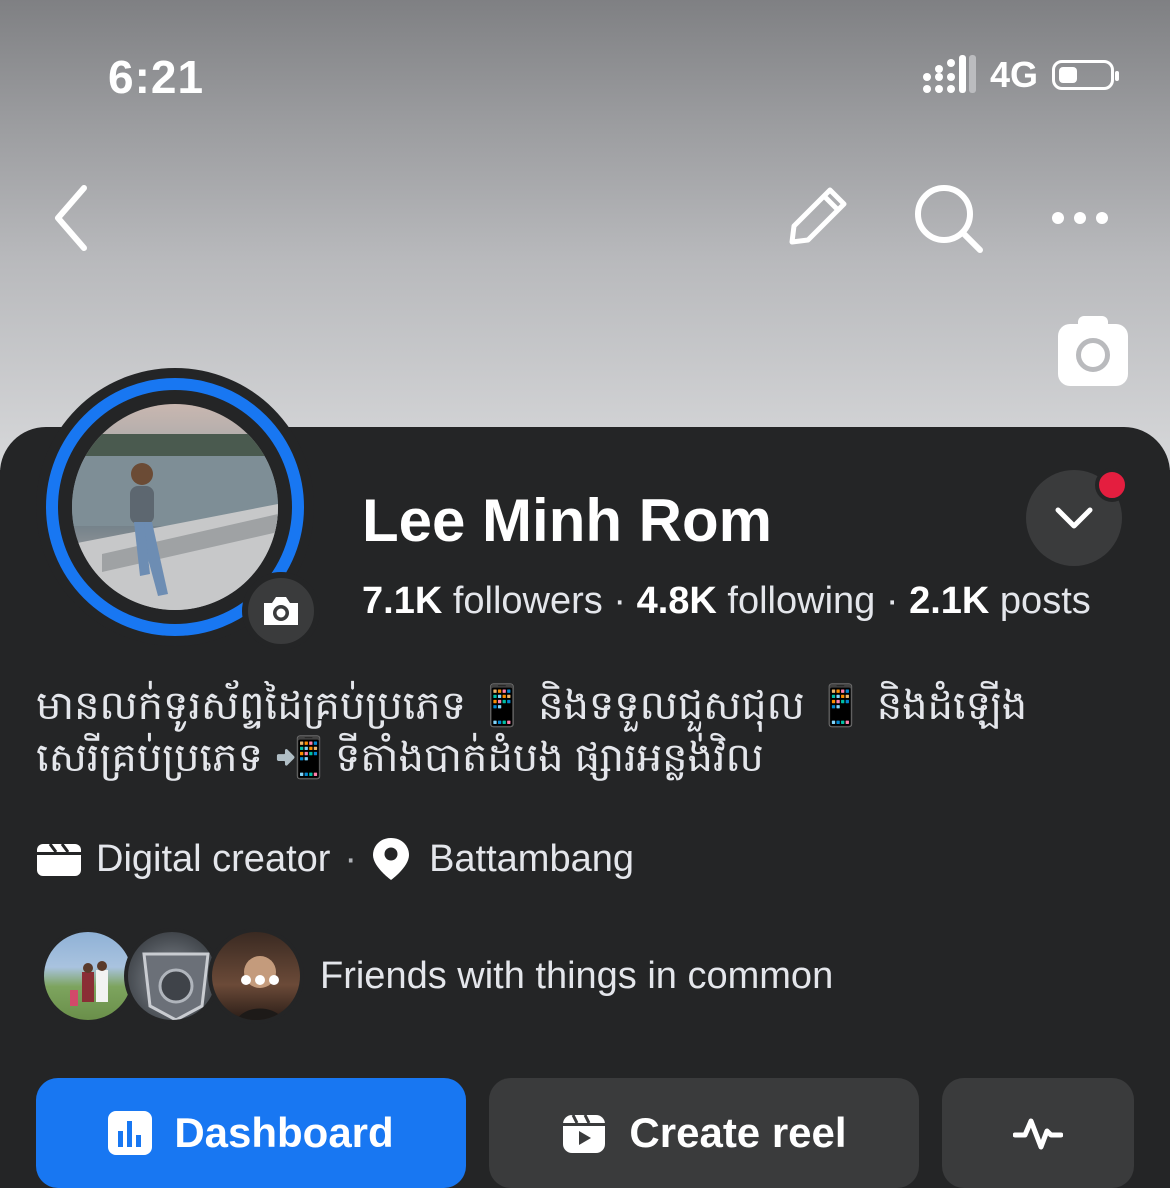 Image resolution: width=1170 pixels, height=1188 pixels. I want to click on mutual-friends: Friends with things in common, so click(436, 976).